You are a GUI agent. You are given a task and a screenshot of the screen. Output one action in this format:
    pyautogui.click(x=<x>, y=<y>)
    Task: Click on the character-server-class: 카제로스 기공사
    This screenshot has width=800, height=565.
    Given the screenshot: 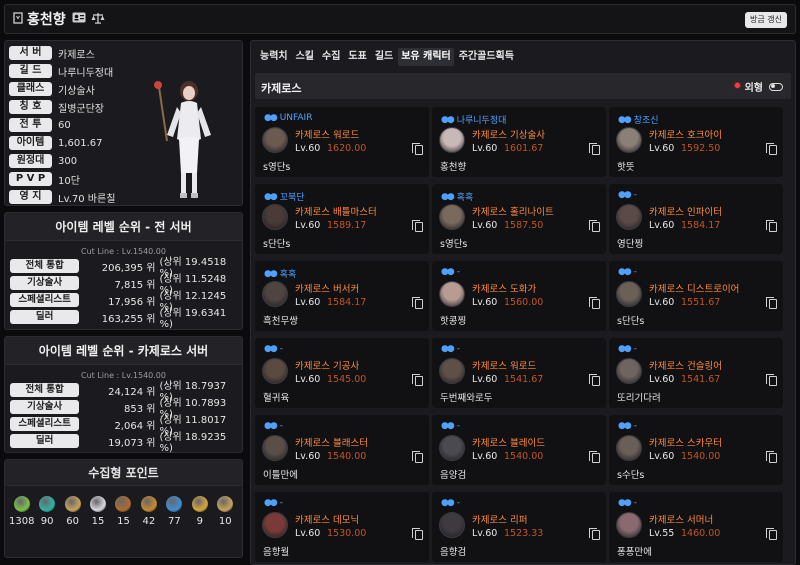 What is the action you would take?
    pyautogui.click(x=327, y=366)
    